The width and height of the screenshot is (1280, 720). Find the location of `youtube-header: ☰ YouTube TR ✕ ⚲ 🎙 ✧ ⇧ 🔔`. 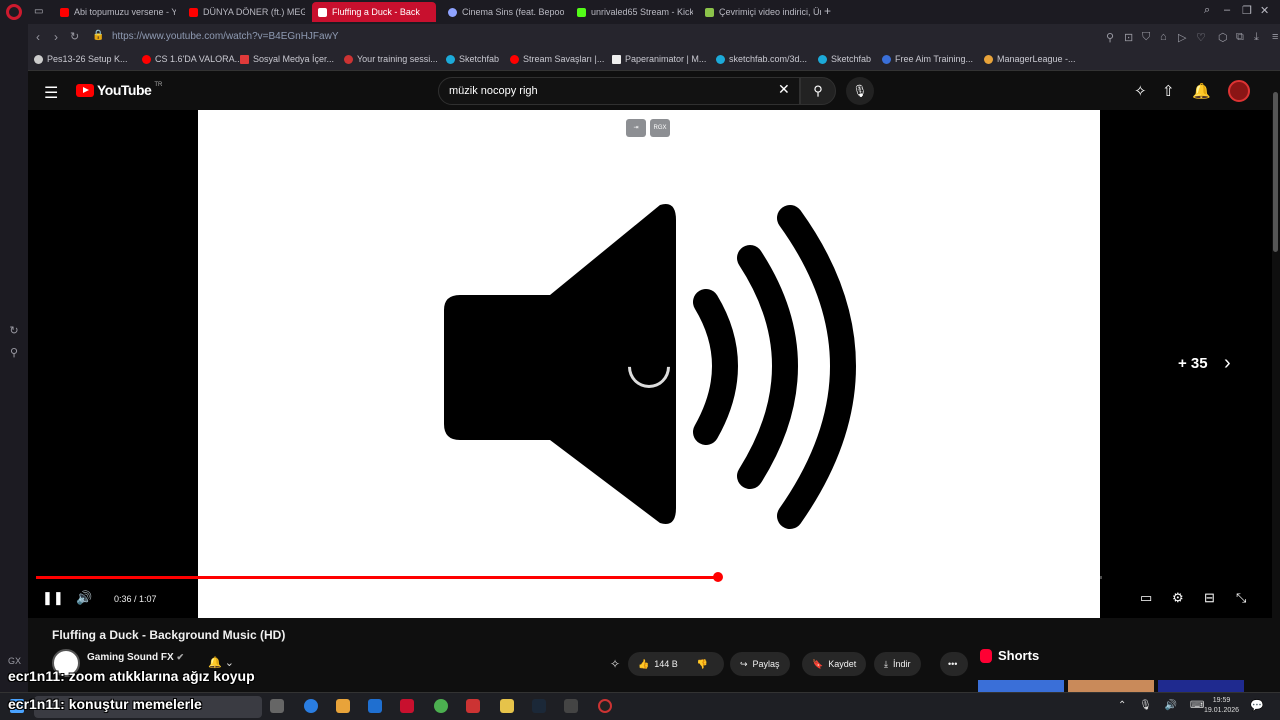

youtube-header: ☰ YouTube TR ✕ ⚲ 🎙 ✧ ⇧ 🔔 is located at coordinates (654, 91).